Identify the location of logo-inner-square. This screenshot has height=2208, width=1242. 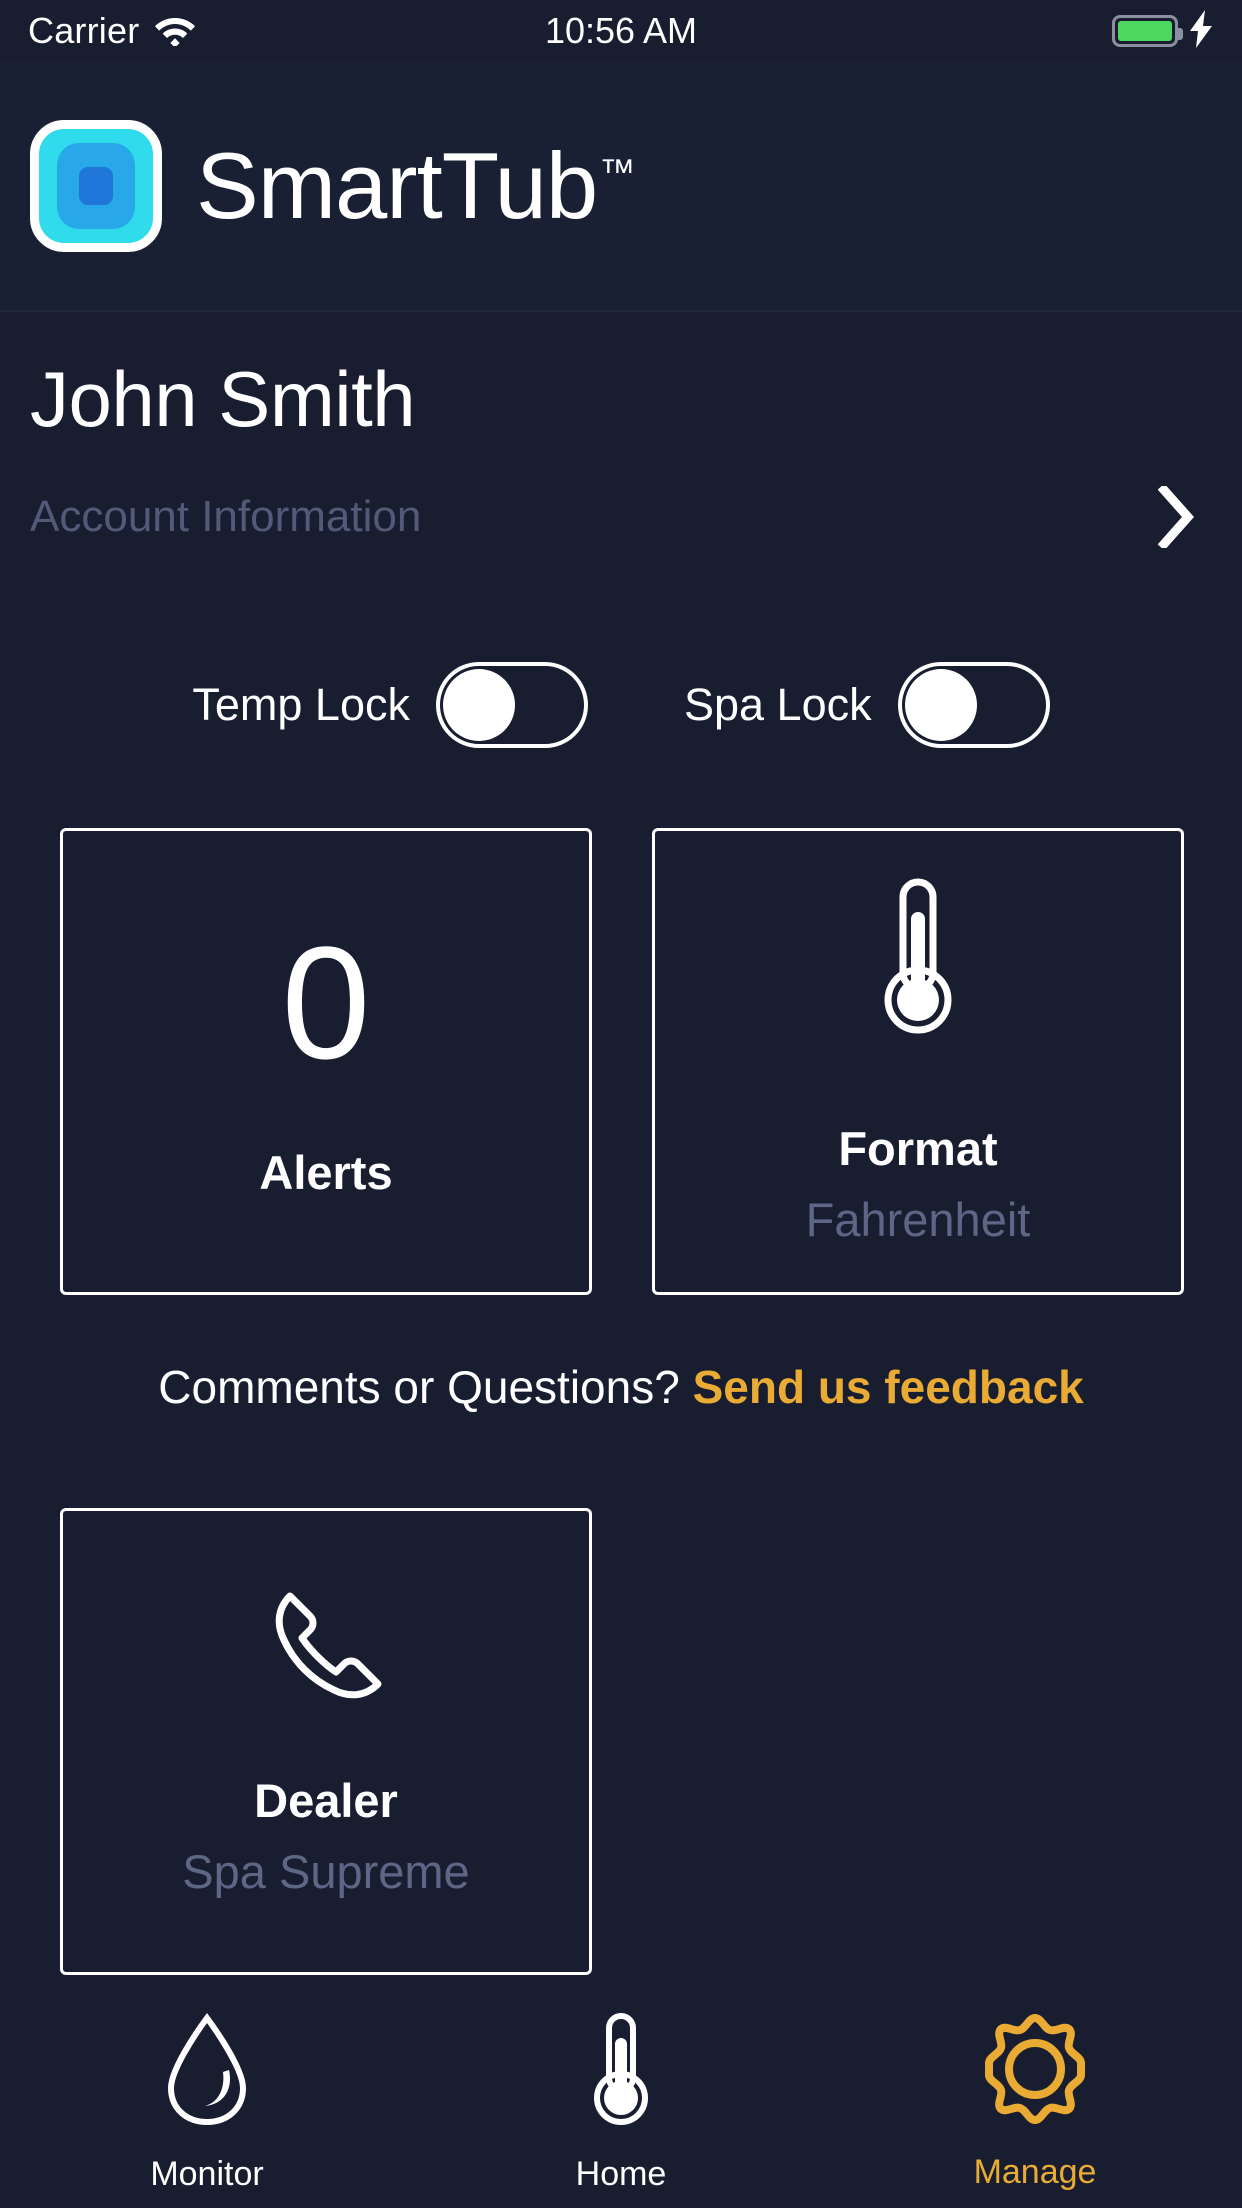
(96, 186).